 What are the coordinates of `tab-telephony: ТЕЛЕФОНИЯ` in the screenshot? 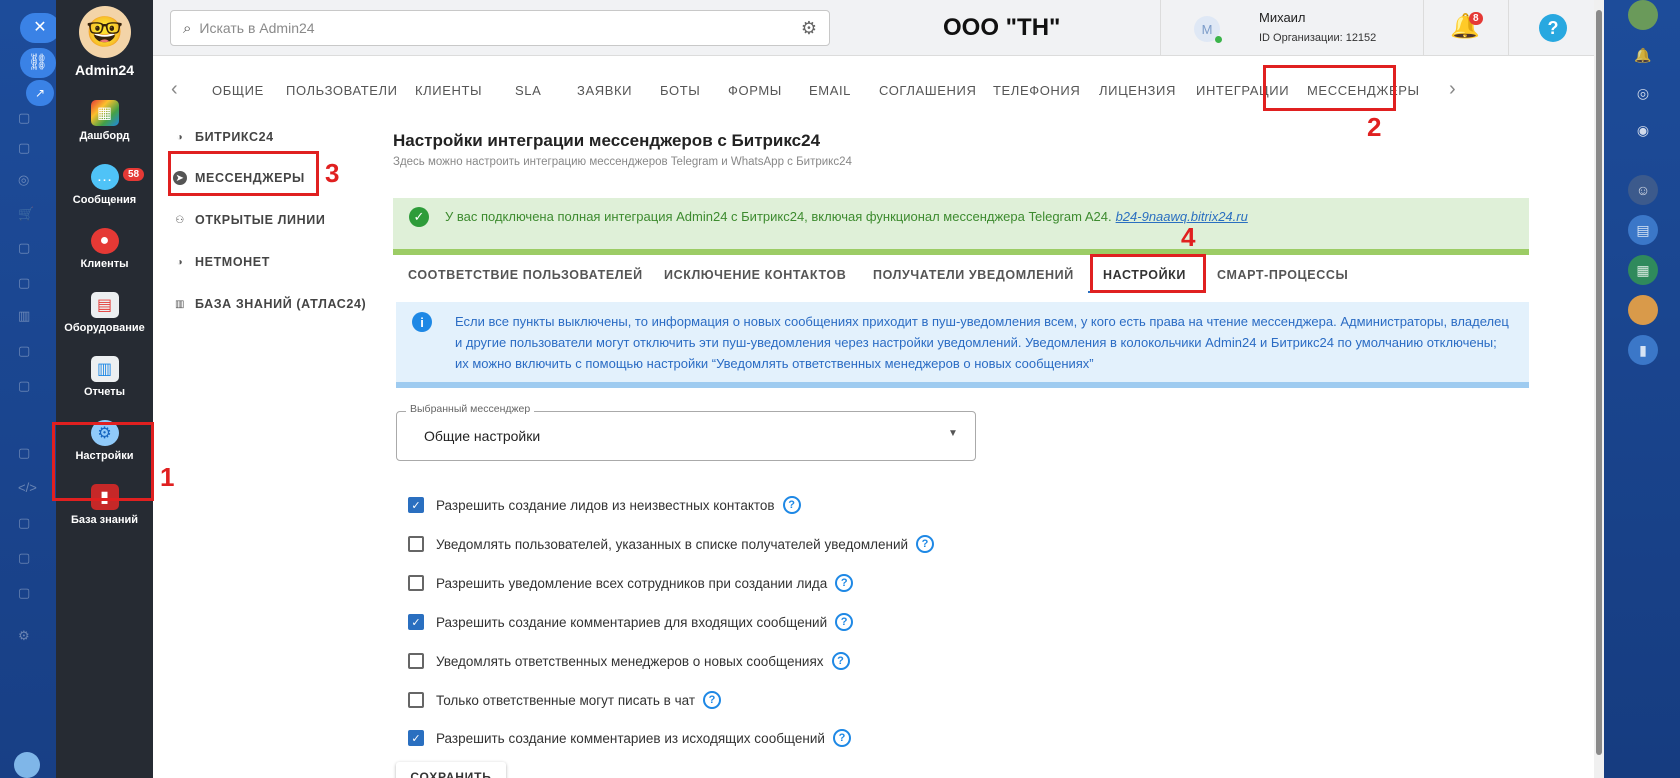 It's located at (1036, 90).